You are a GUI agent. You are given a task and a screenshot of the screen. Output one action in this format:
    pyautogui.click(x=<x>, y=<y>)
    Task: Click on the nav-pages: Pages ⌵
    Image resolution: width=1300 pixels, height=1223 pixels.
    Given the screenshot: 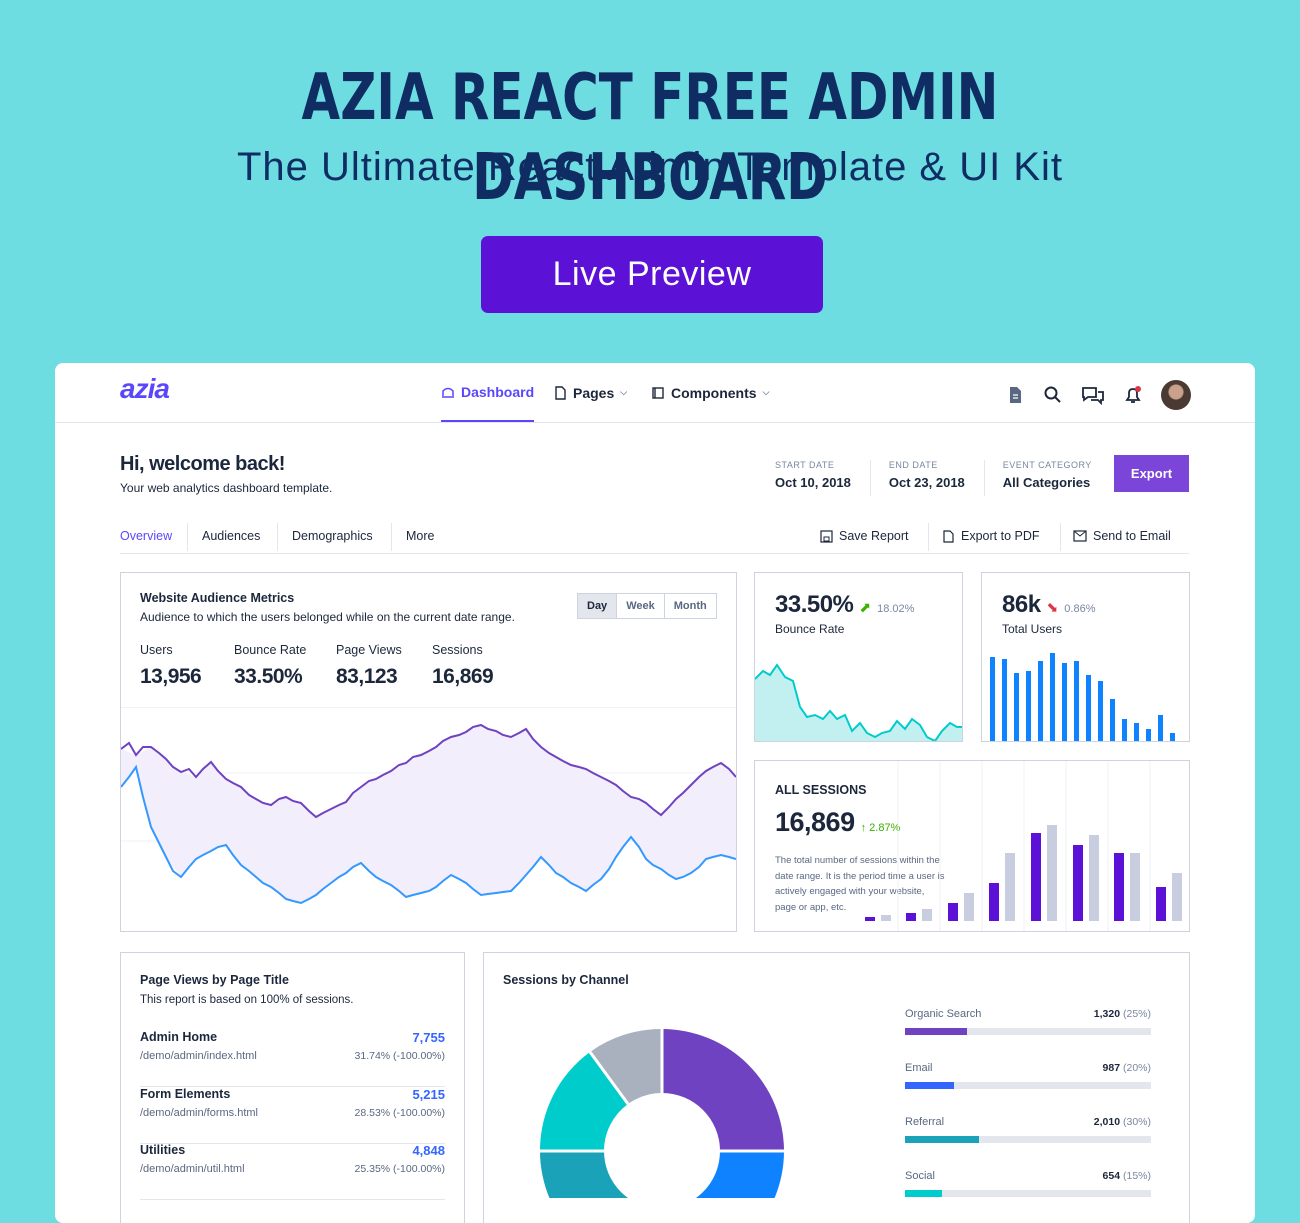 What is the action you would take?
    pyautogui.click(x=590, y=392)
    